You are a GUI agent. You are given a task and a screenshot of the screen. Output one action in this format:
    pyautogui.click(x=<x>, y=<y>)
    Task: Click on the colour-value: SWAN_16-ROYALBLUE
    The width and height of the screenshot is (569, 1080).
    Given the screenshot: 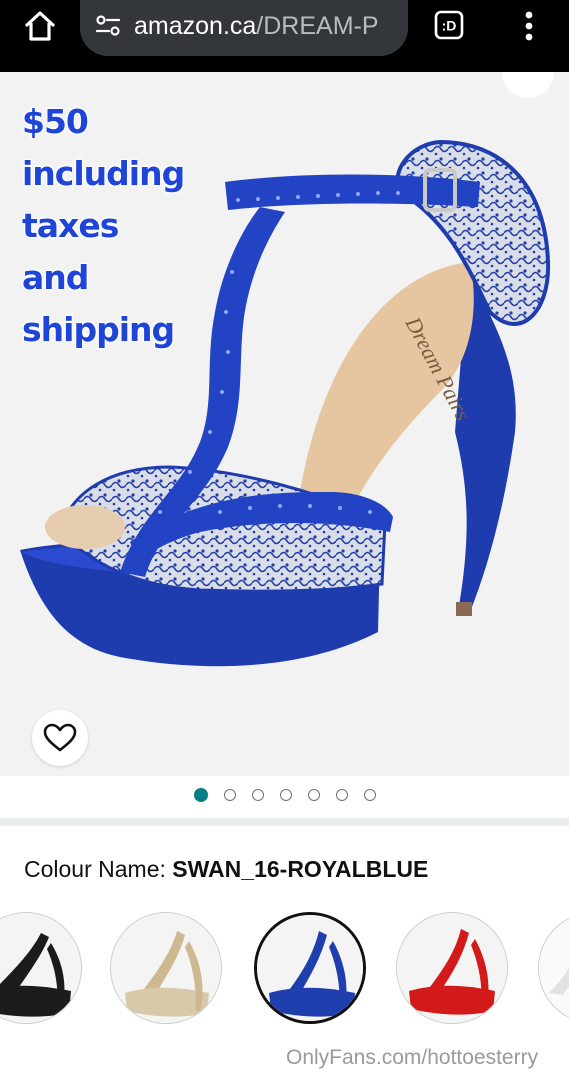 What is the action you would take?
    pyautogui.click(x=300, y=869)
    